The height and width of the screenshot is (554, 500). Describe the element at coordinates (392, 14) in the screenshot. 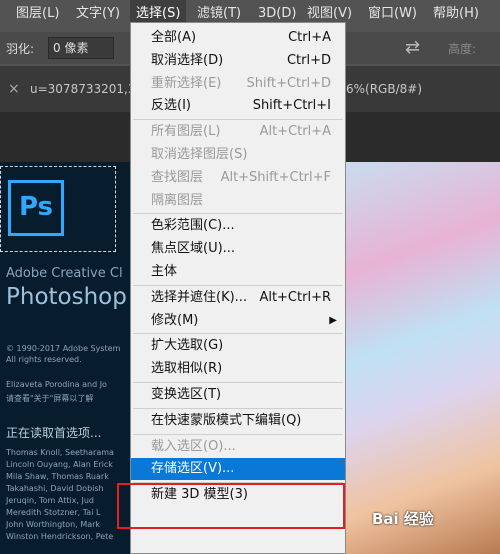

I see `menu-window: 窗口(W)` at that location.